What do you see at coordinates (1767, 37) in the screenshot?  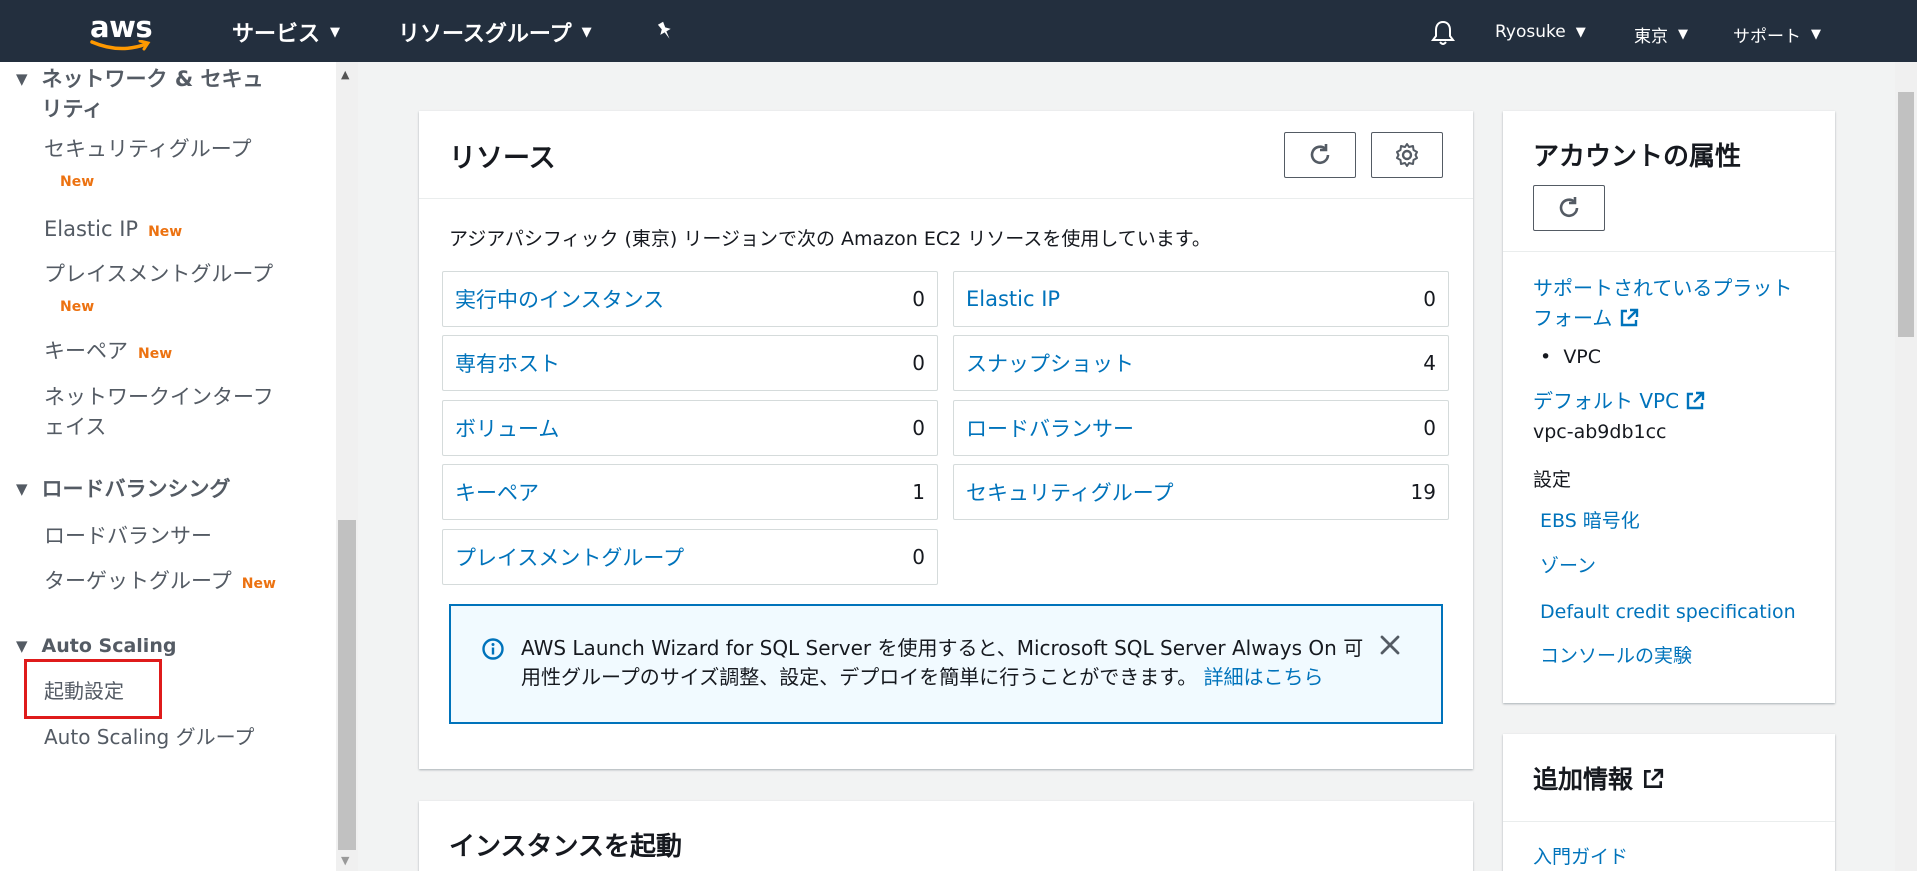 I see `support-label: サポート` at bounding box center [1767, 37].